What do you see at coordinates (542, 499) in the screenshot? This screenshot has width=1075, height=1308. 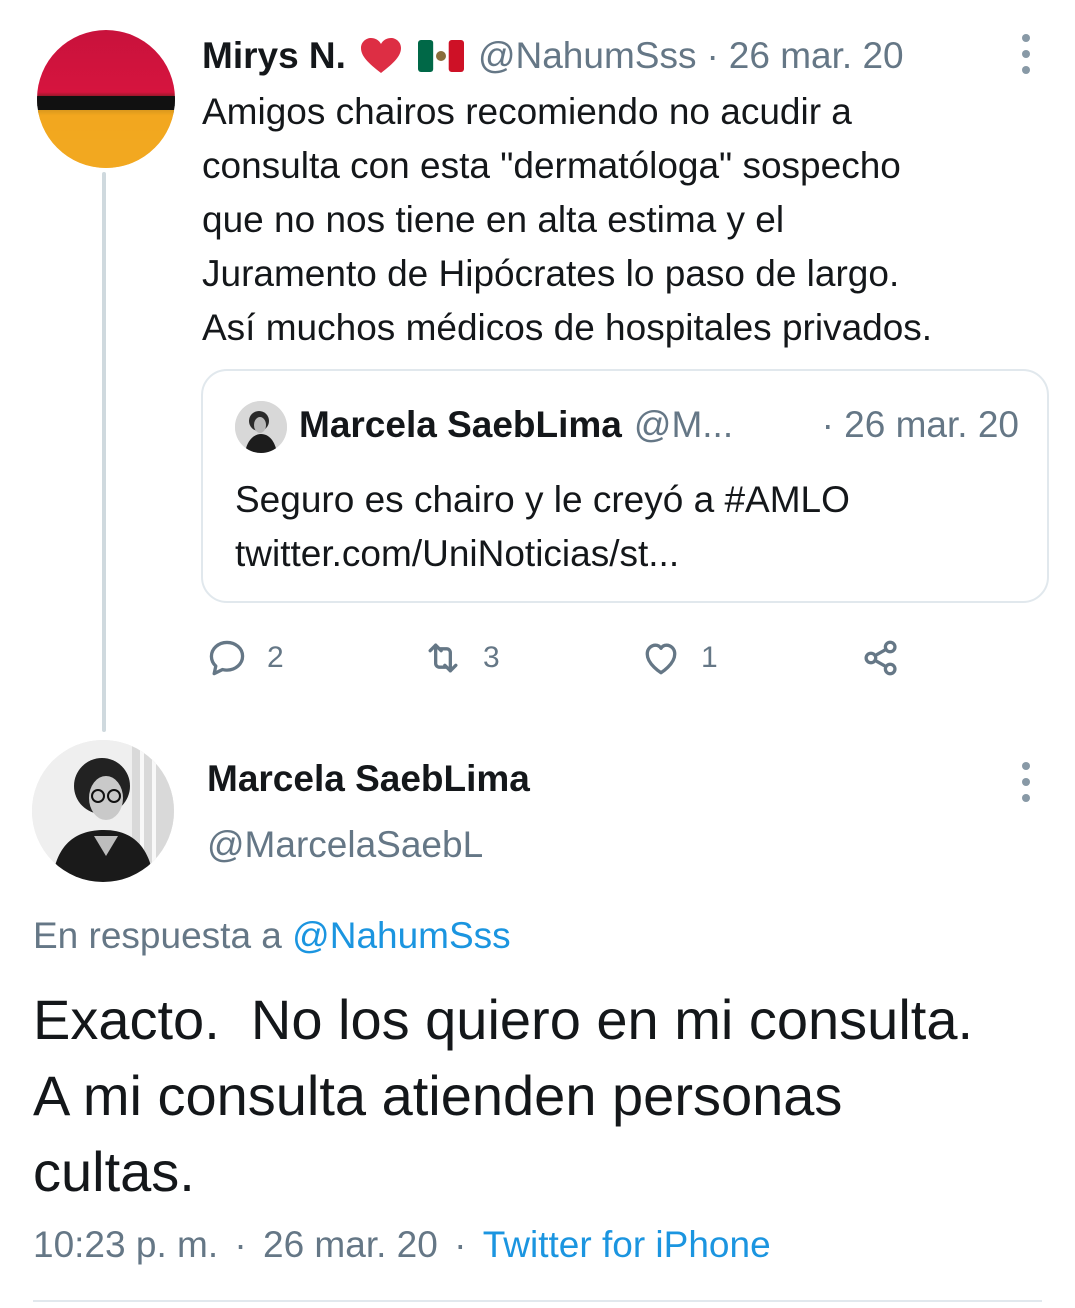 I see `quoted-text-line: Seguro es chairo y le creyó a #AMLO` at bounding box center [542, 499].